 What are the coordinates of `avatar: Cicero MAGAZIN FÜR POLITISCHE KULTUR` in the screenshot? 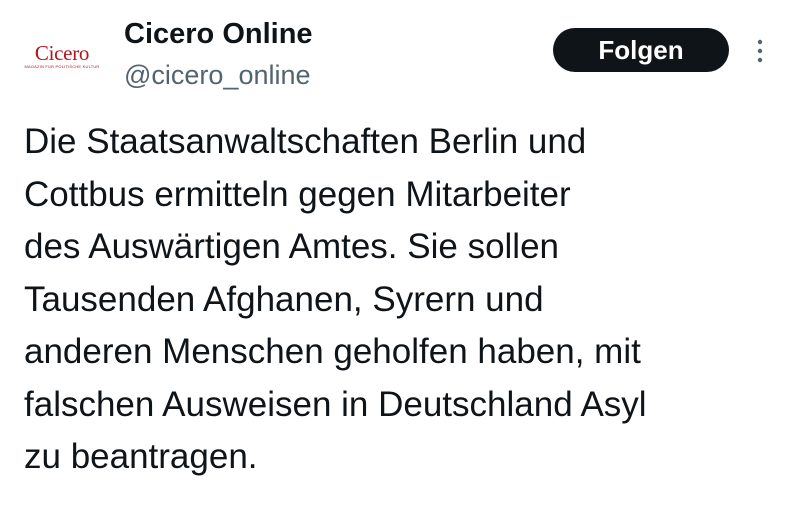 It's located at (62, 56).